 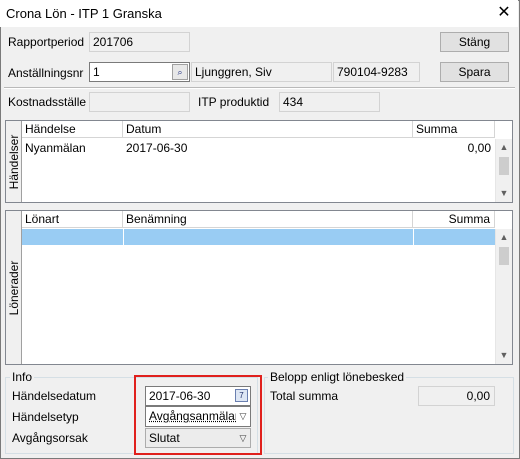 I want to click on anstallningsnr-value: 1, so click(x=96, y=72).